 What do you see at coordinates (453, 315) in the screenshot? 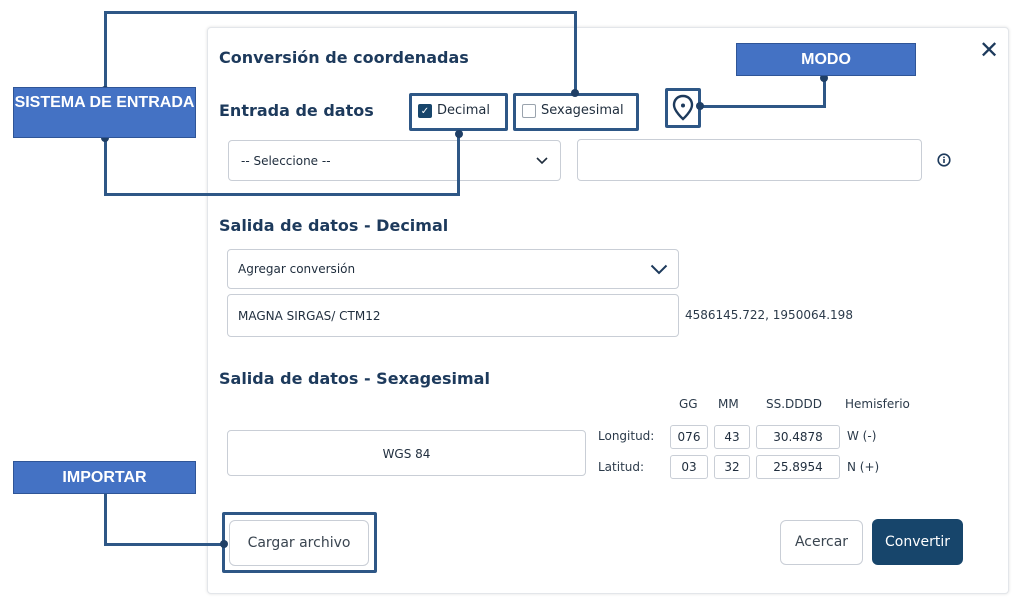
I see `decimal-system-field: MAGNA SIRGAS/ CTM12` at bounding box center [453, 315].